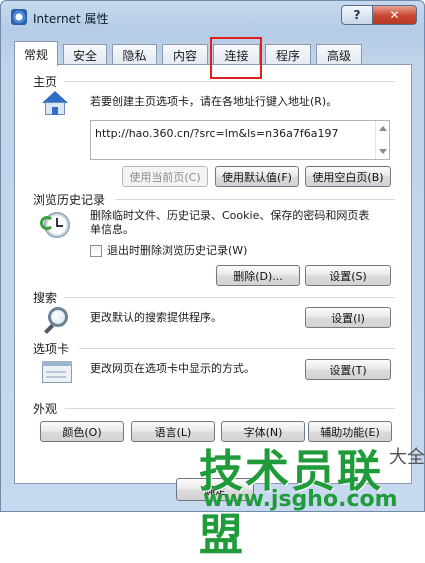  I want to click on history-group-label: 浏览历史记录, so click(69, 200).